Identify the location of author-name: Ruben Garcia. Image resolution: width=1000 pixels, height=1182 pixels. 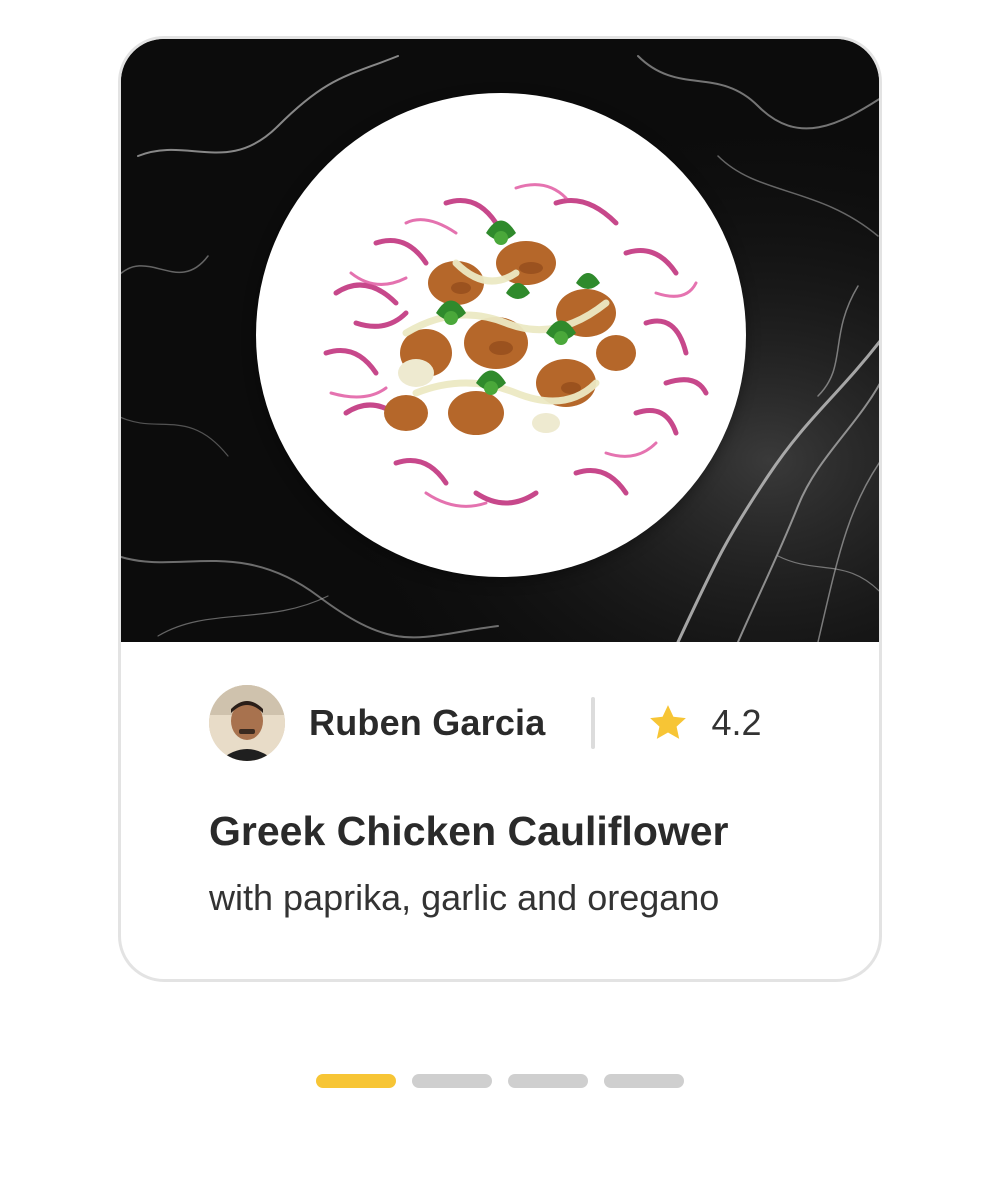
(427, 723).